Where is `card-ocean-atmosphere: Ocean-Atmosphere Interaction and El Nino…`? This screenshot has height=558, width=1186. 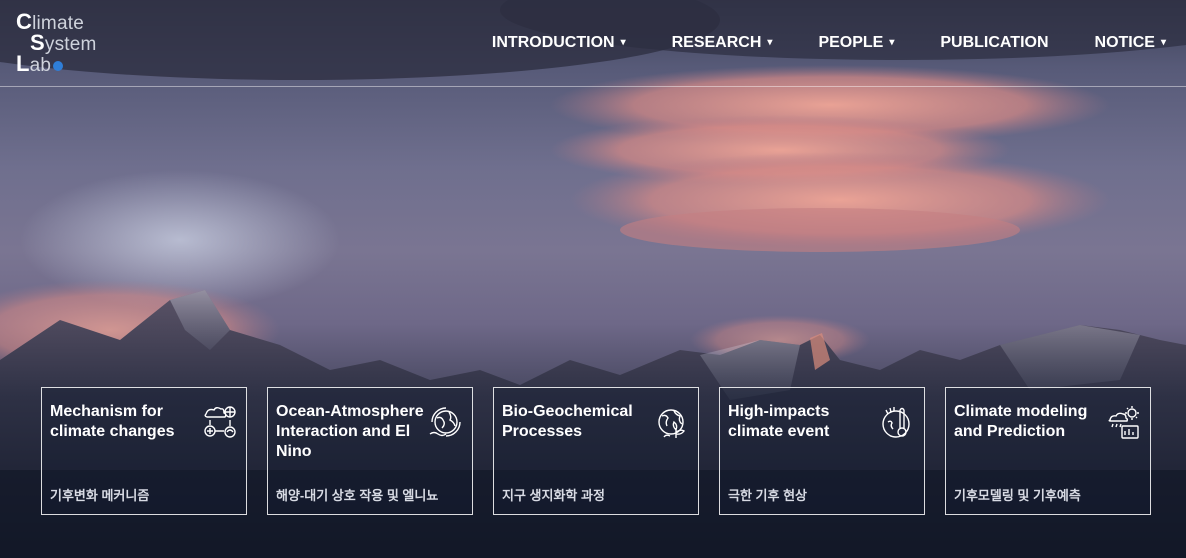 card-ocean-atmosphere: Ocean-Atmosphere Interaction and El Nino… is located at coordinates (370, 451).